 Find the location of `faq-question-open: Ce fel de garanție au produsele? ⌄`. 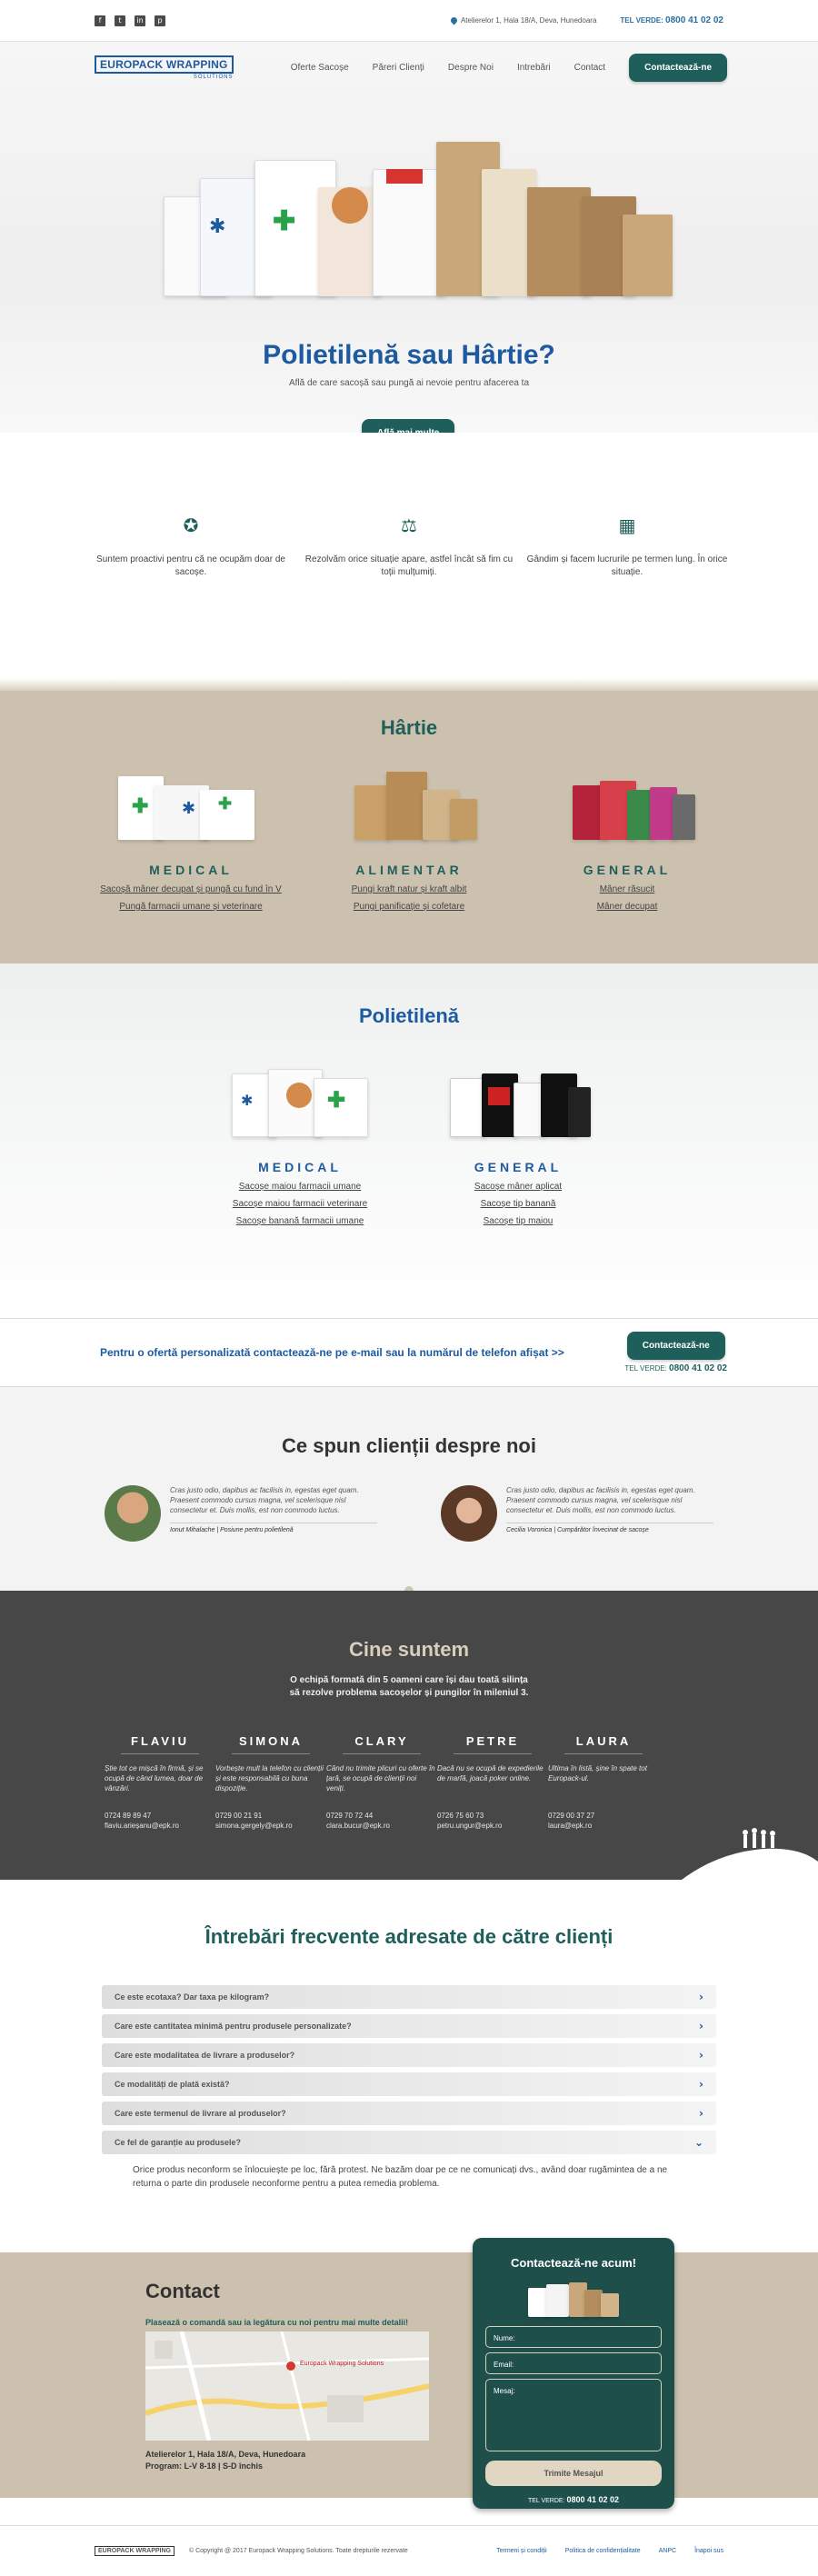

faq-question-open: Ce fel de garanție au produsele? ⌄ is located at coordinates (409, 2142).